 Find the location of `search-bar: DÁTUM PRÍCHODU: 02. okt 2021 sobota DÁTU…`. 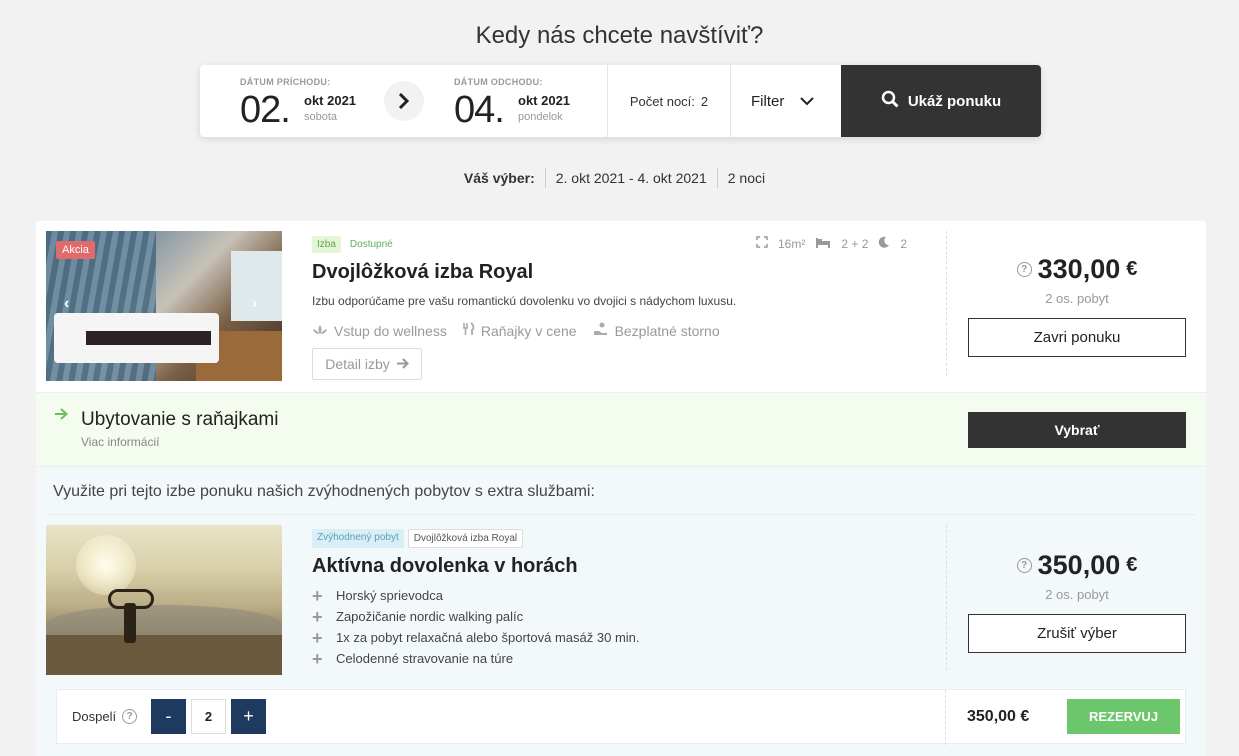

search-bar: DÁTUM PRÍCHODU: 02. okt 2021 sobota DÁTU… is located at coordinates (620, 101).